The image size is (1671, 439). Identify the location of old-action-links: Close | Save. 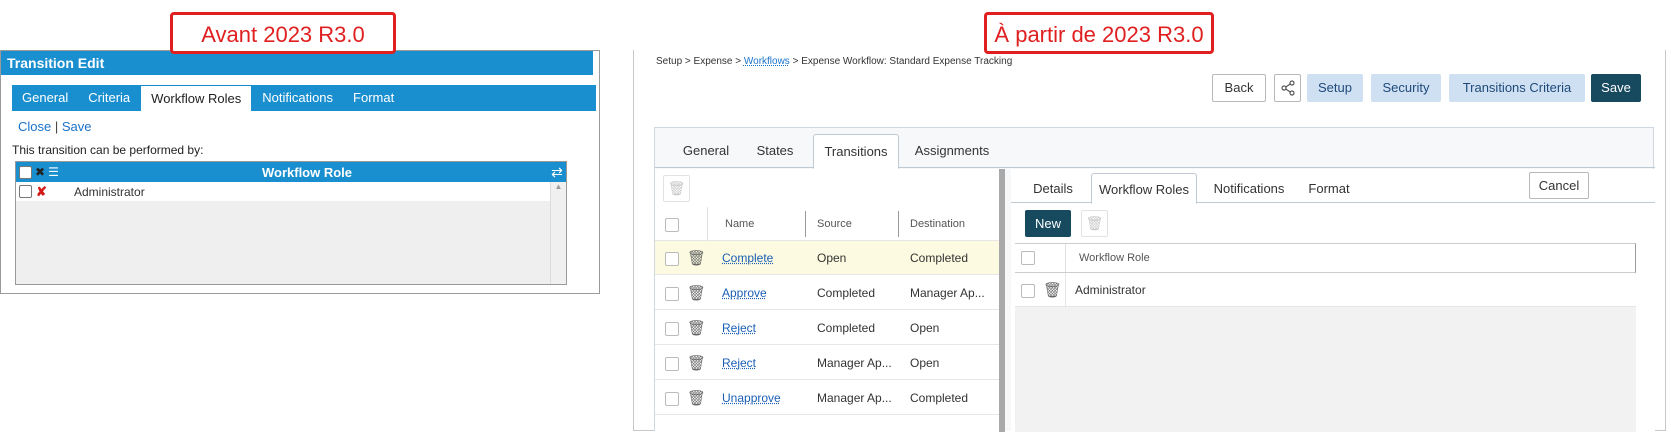
(55, 126).